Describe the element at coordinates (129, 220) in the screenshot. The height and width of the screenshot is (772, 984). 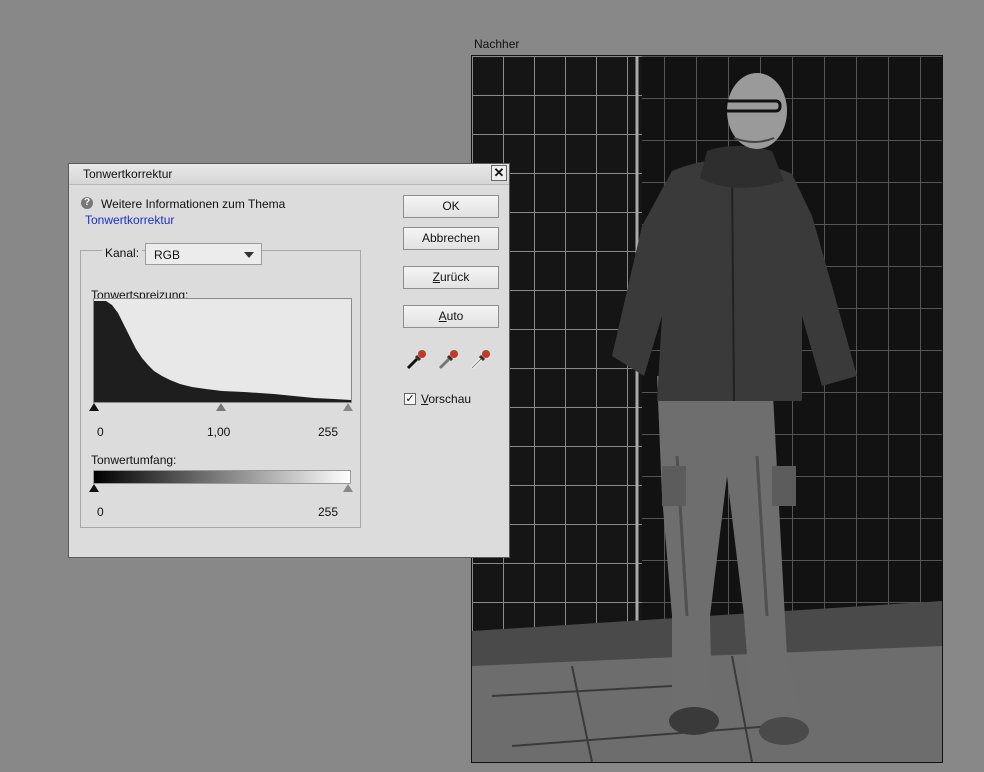
I see `help-link: Tonwertkorrektur` at that location.